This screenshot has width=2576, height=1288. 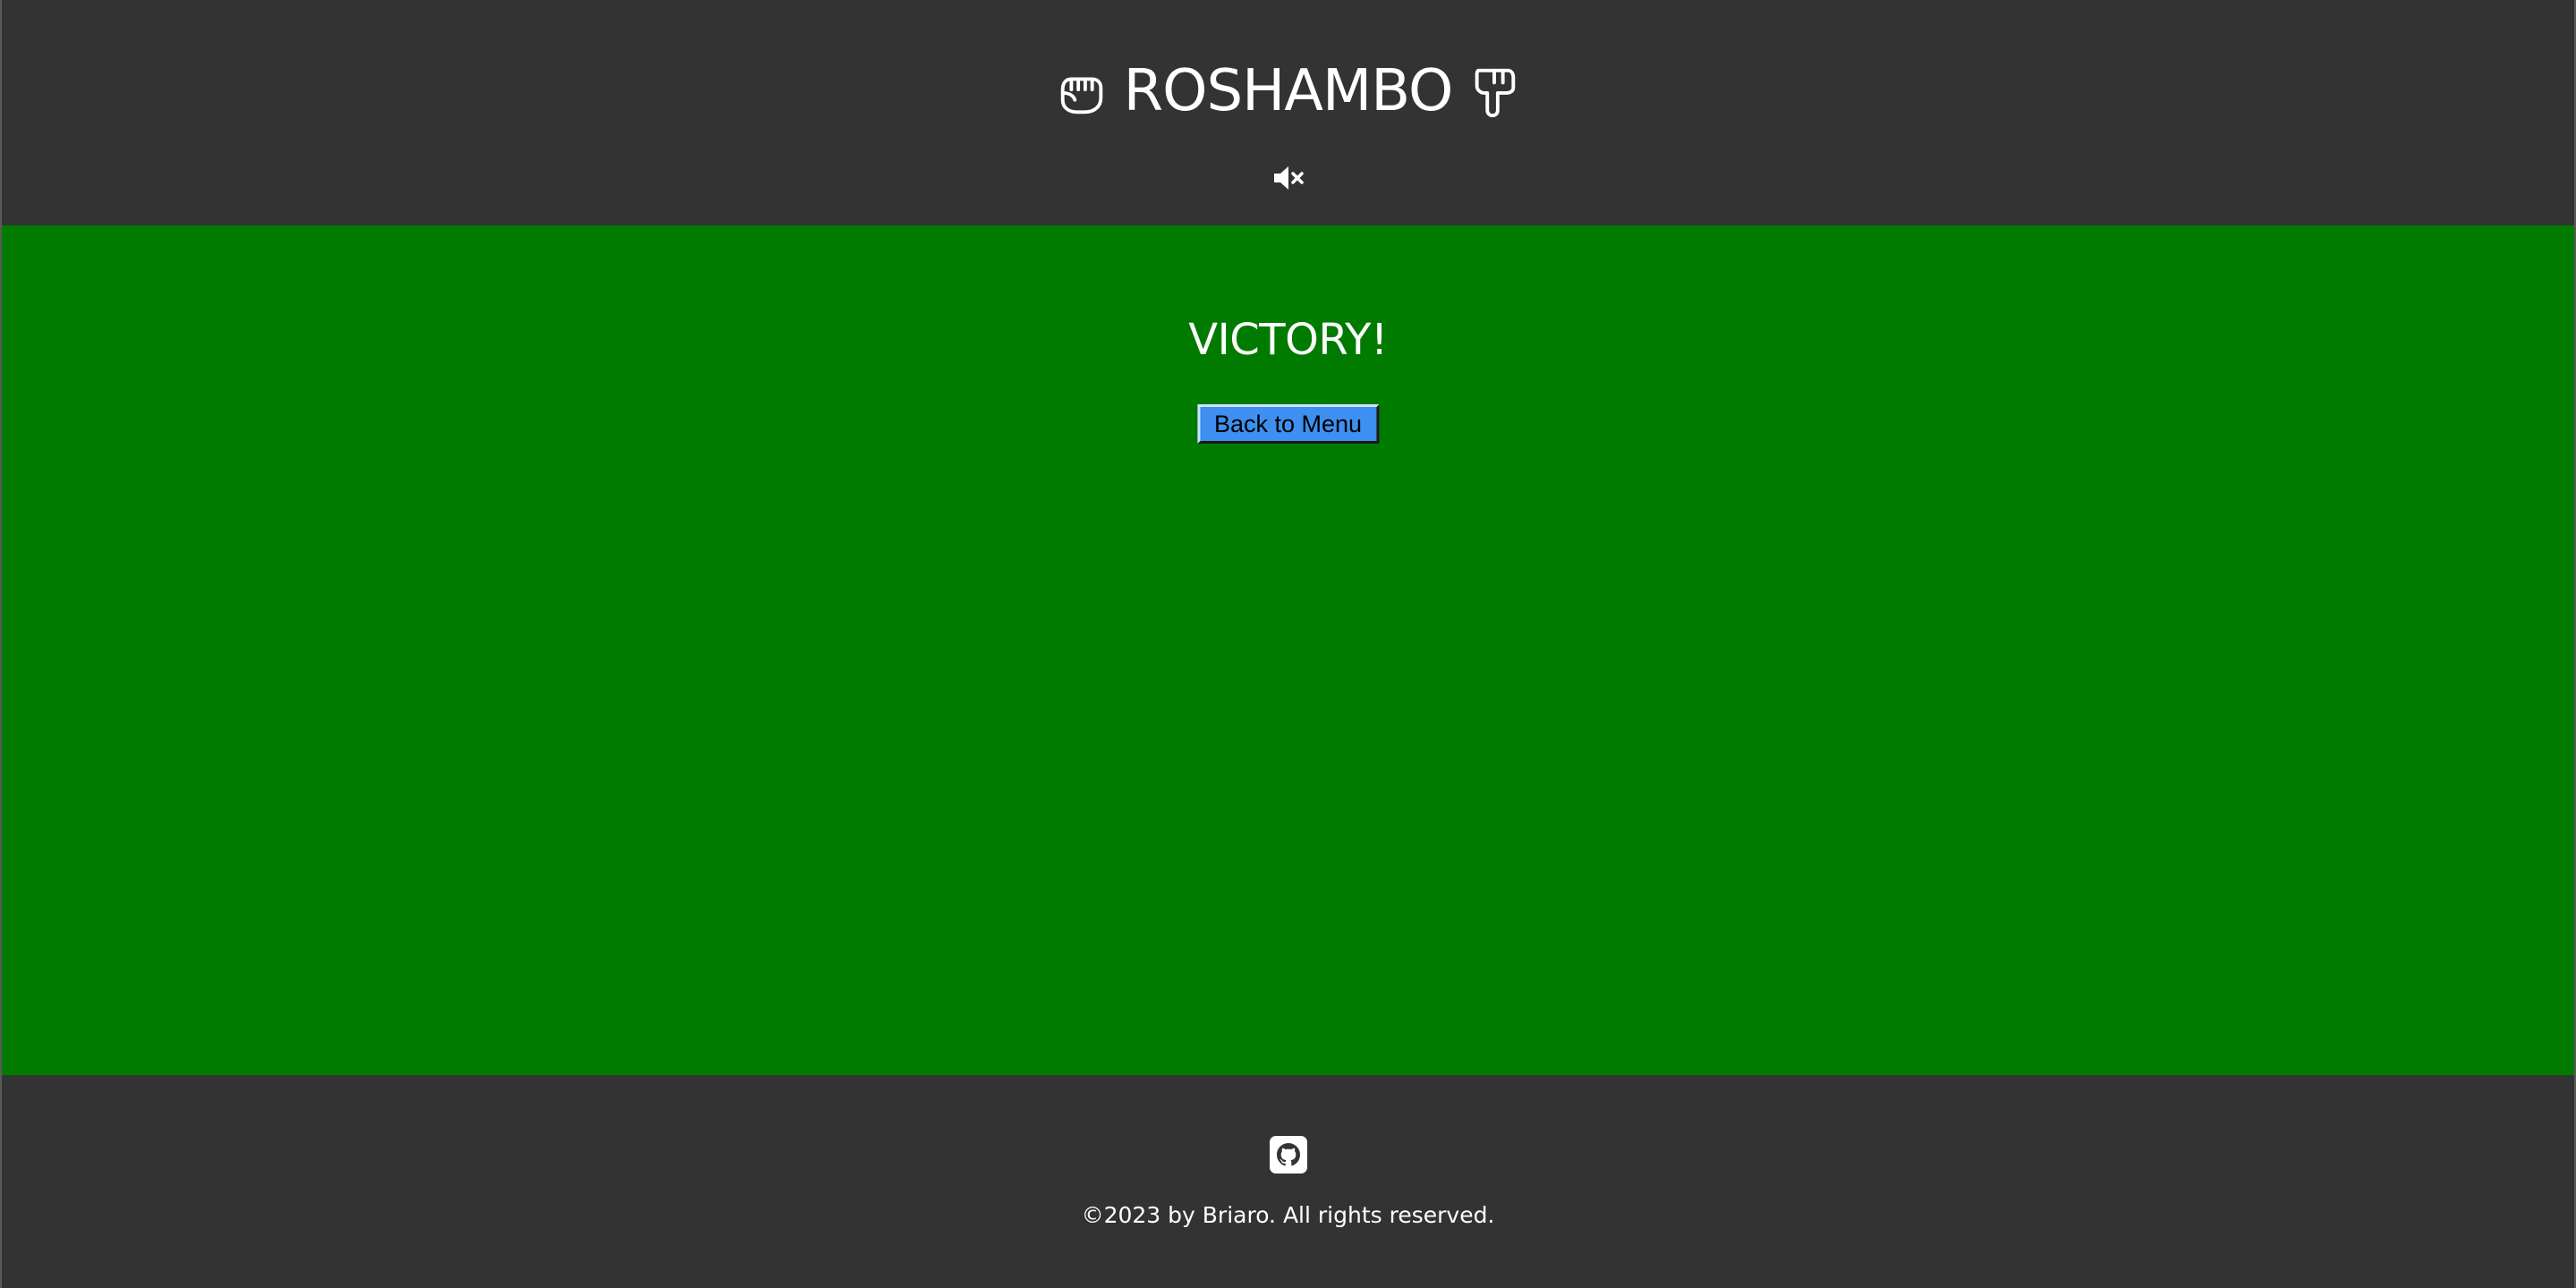 I want to click on github-link, so click(x=1288, y=1156).